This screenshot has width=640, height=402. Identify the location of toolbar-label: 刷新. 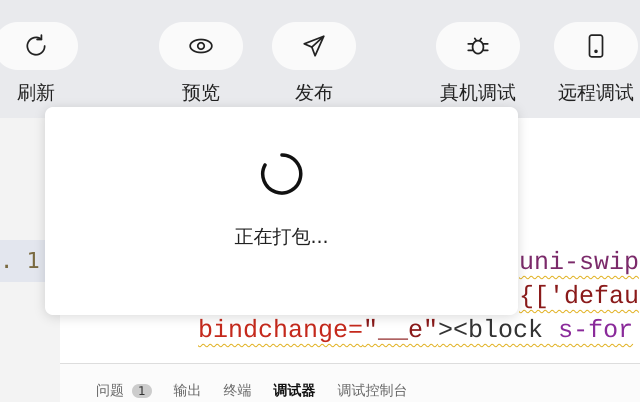
(36, 93).